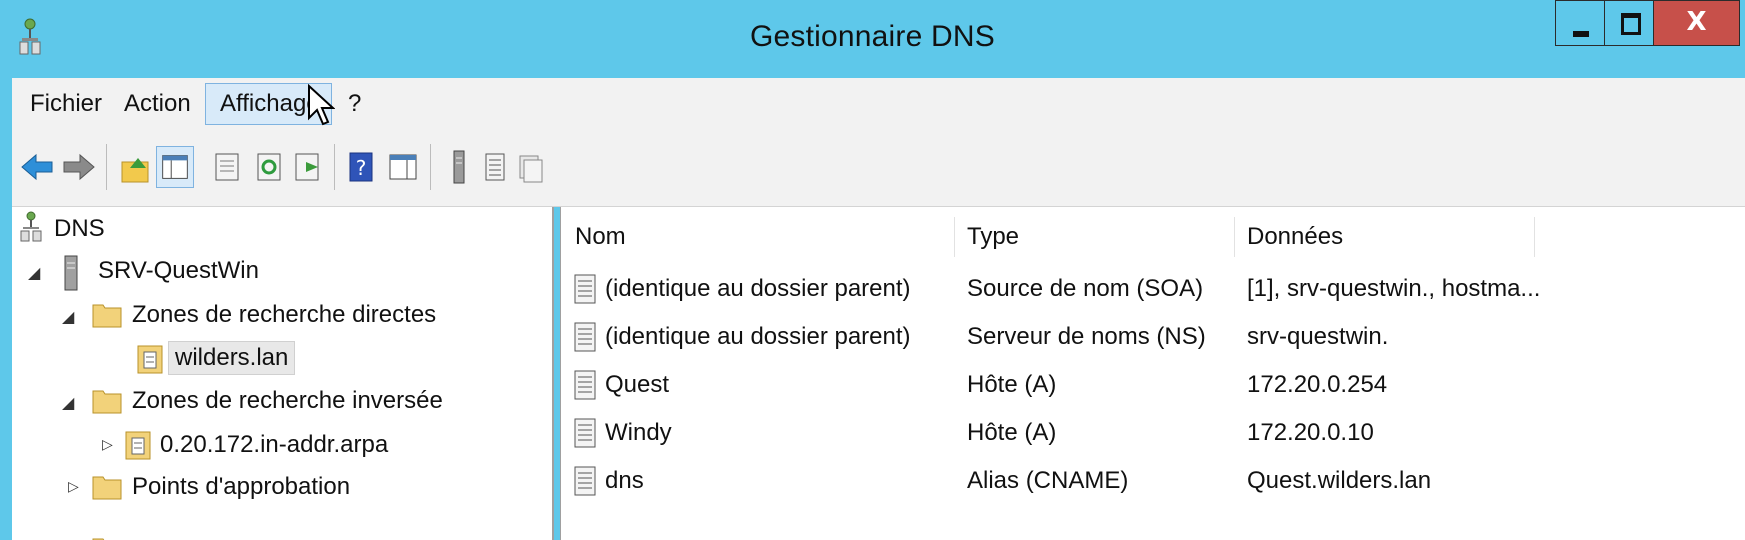 This screenshot has width=1745, height=540. I want to click on record-data: srv-questwin., so click(1318, 336).